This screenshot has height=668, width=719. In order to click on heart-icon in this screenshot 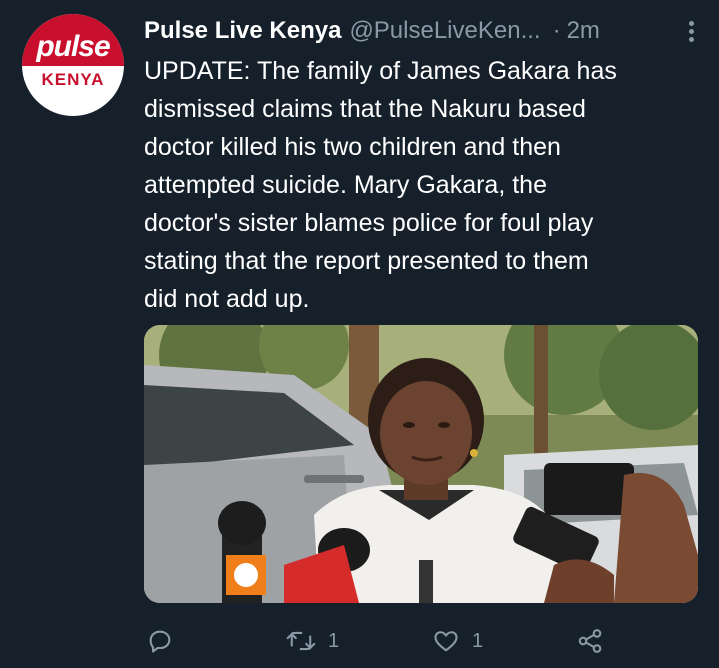, I will do `click(446, 641)`.